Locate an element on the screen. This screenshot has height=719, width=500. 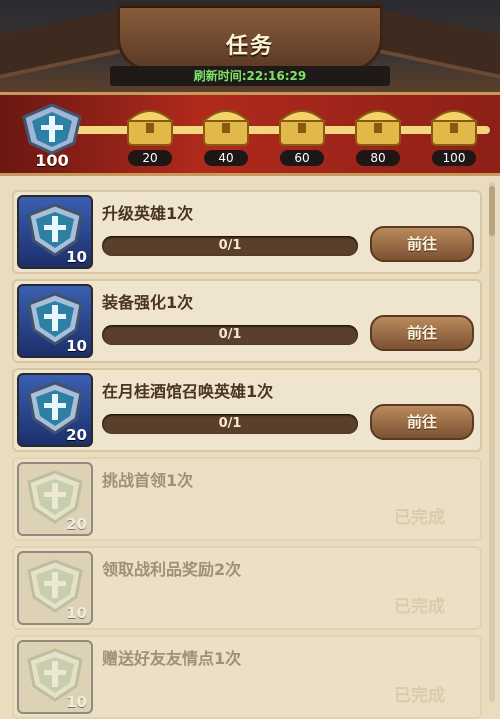
task-item: 20 在月桂酒馆召唤英雄1次 0/1 前往 is located at coordinates (247, 410).